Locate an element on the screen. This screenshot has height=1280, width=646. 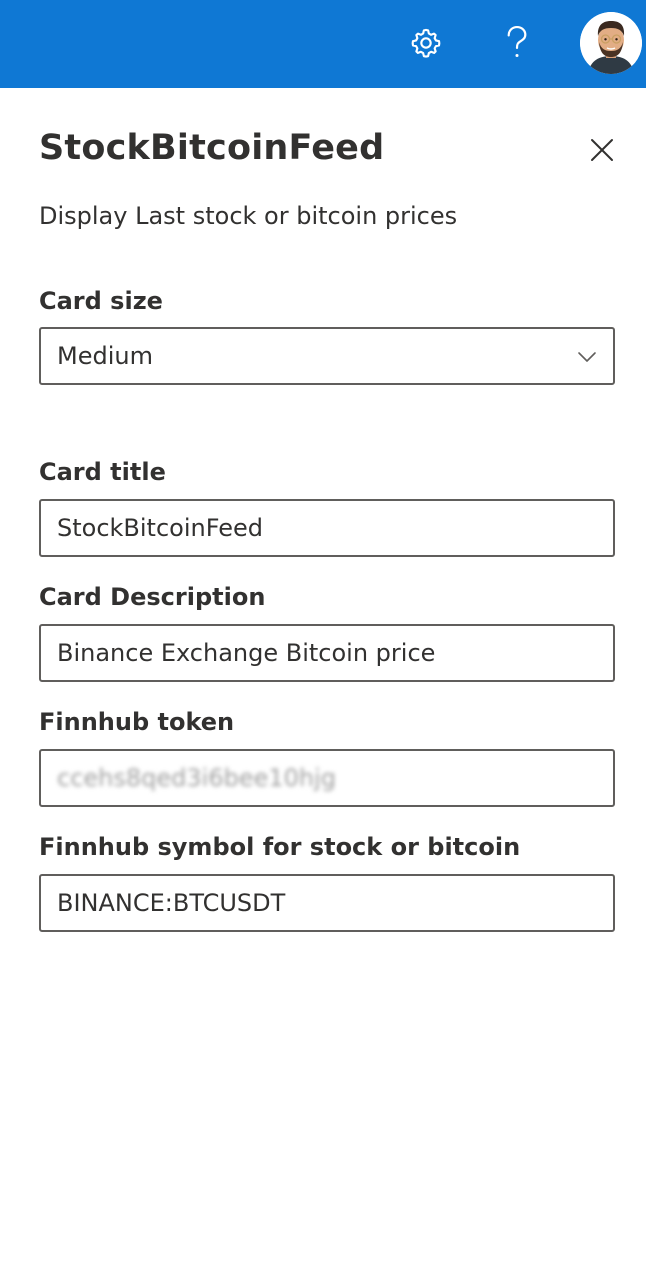
close-icon is located at coordinates (602, 150).